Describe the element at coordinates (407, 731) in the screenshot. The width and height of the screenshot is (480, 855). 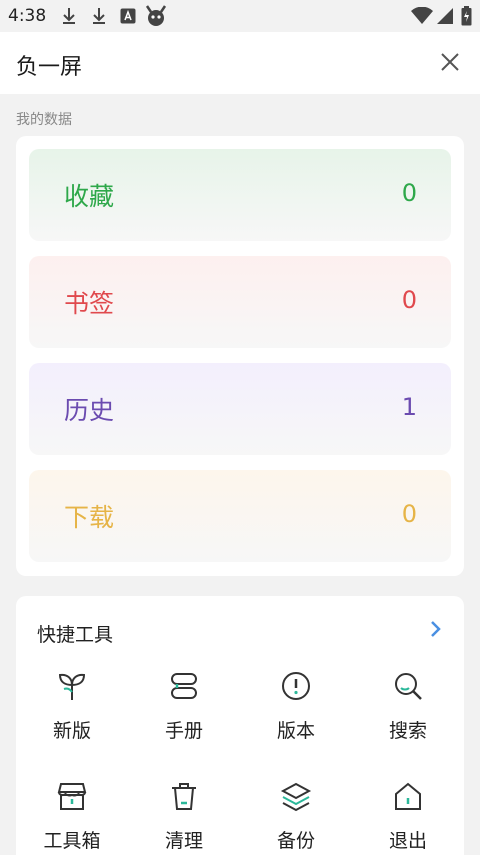
I see `tool-label: 搜索` at that location.